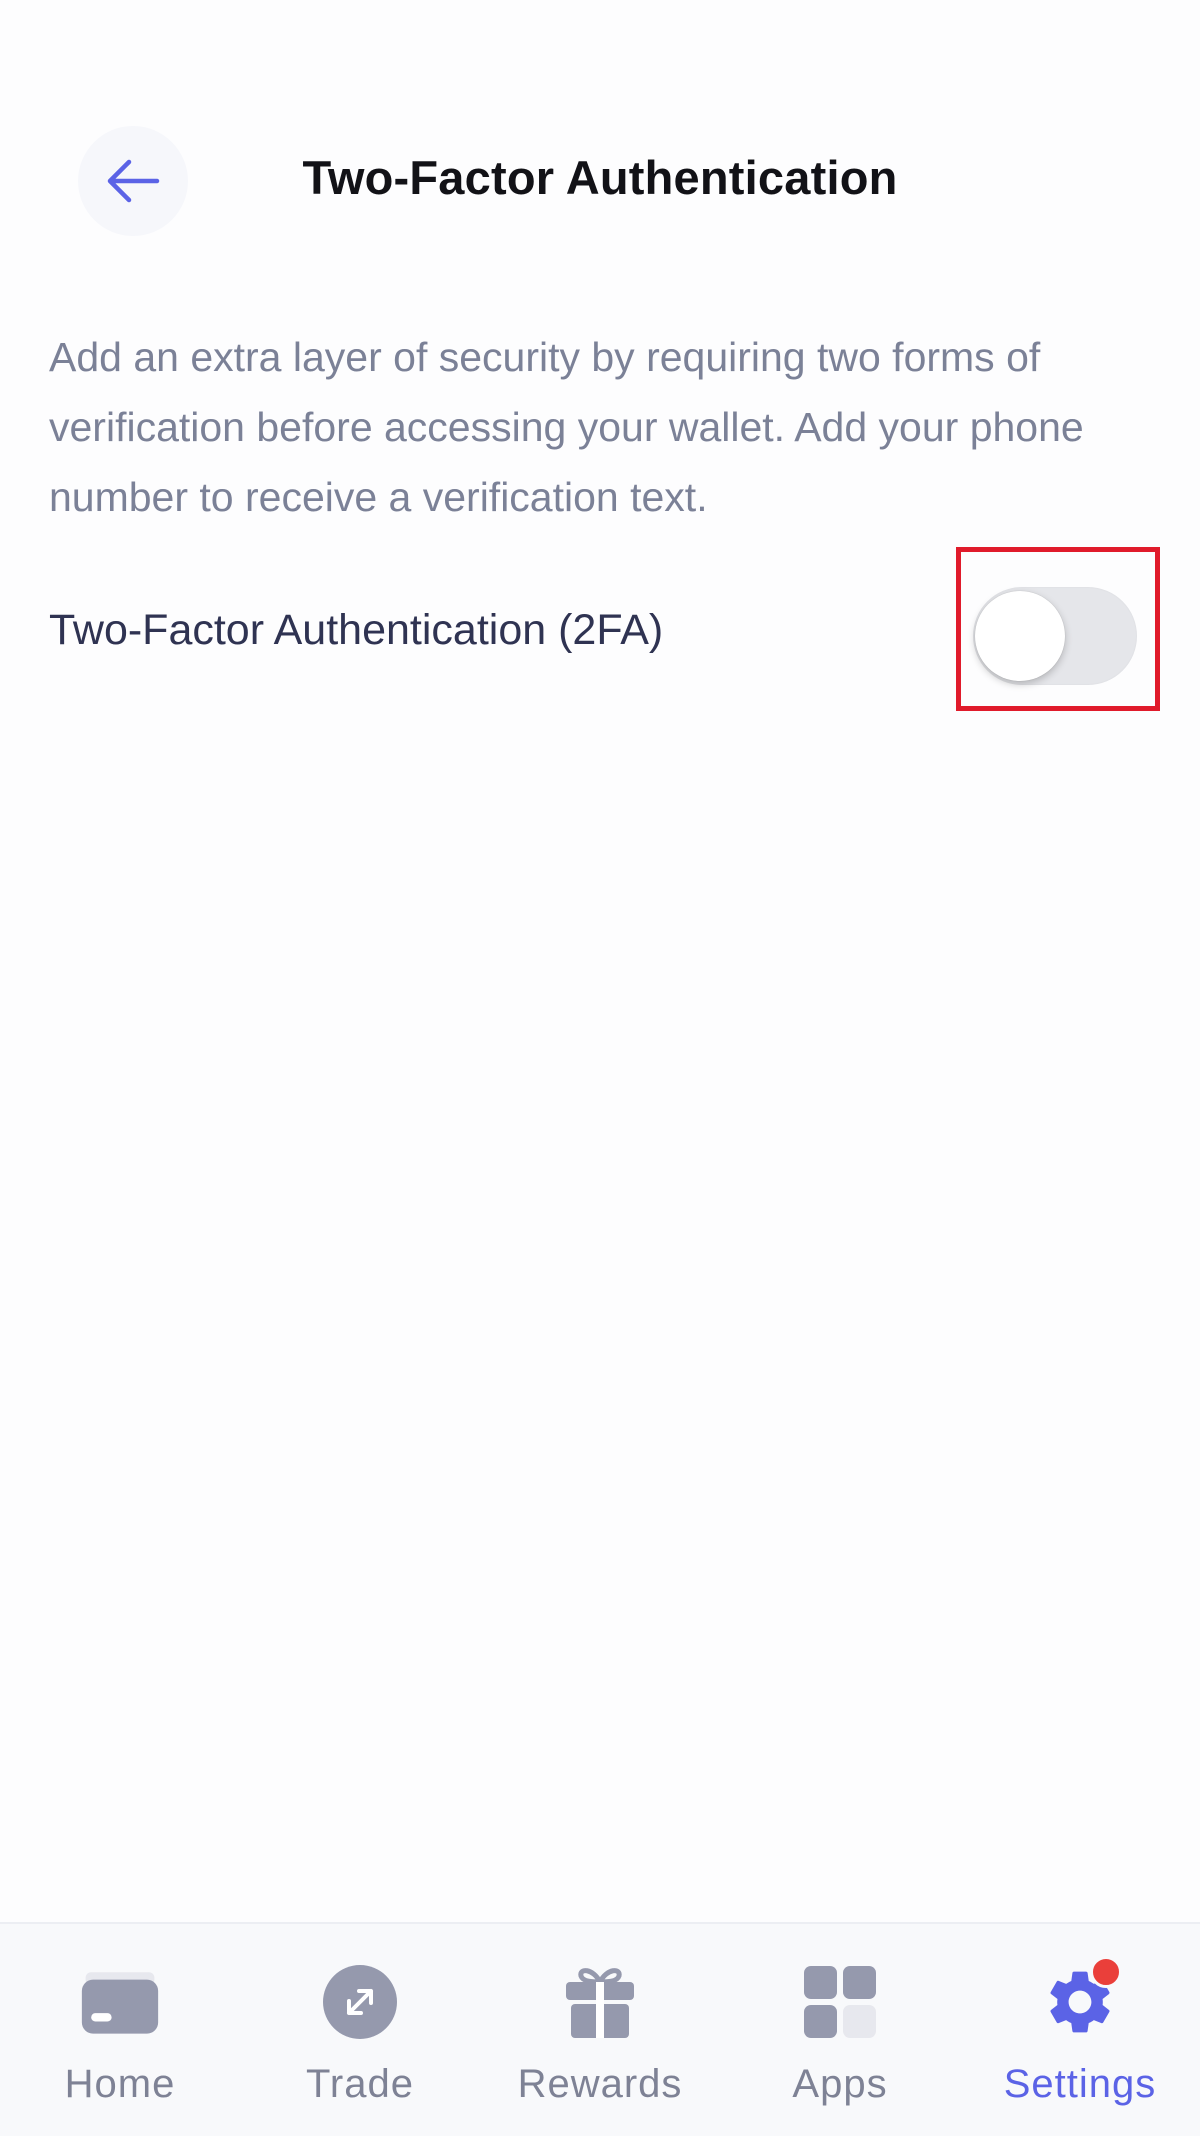  What do you see at coordinates (840, 2002) in the screenshot?
I see `apps-grid-icon` at bounding box center [840, 2002].